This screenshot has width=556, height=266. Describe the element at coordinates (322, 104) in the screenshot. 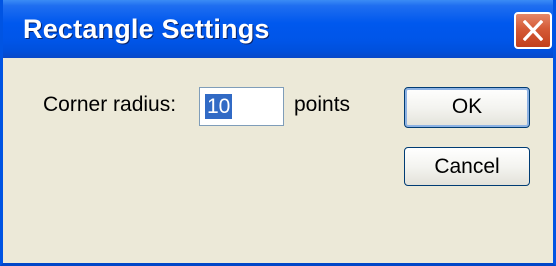

I see `points-unit-label: points` at that location.